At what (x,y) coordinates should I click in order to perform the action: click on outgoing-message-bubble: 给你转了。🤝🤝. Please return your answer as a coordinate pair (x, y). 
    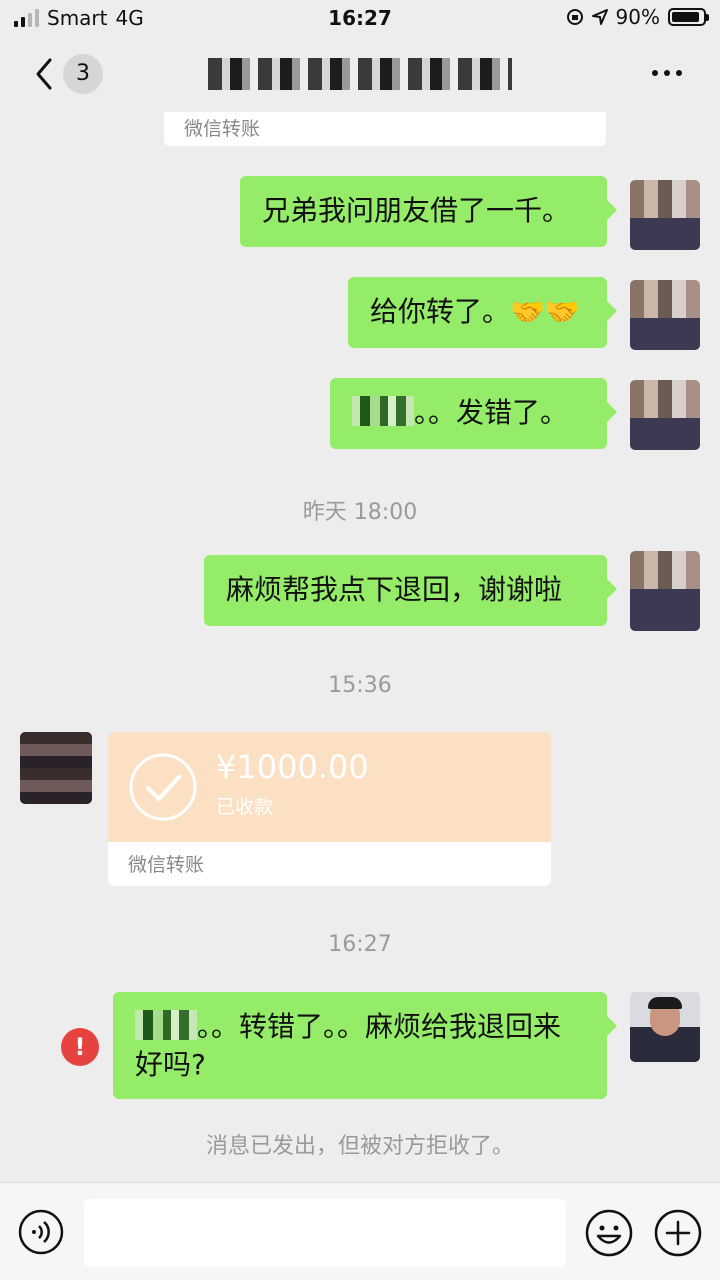
    Looking at the image, I should click on (482, 312).